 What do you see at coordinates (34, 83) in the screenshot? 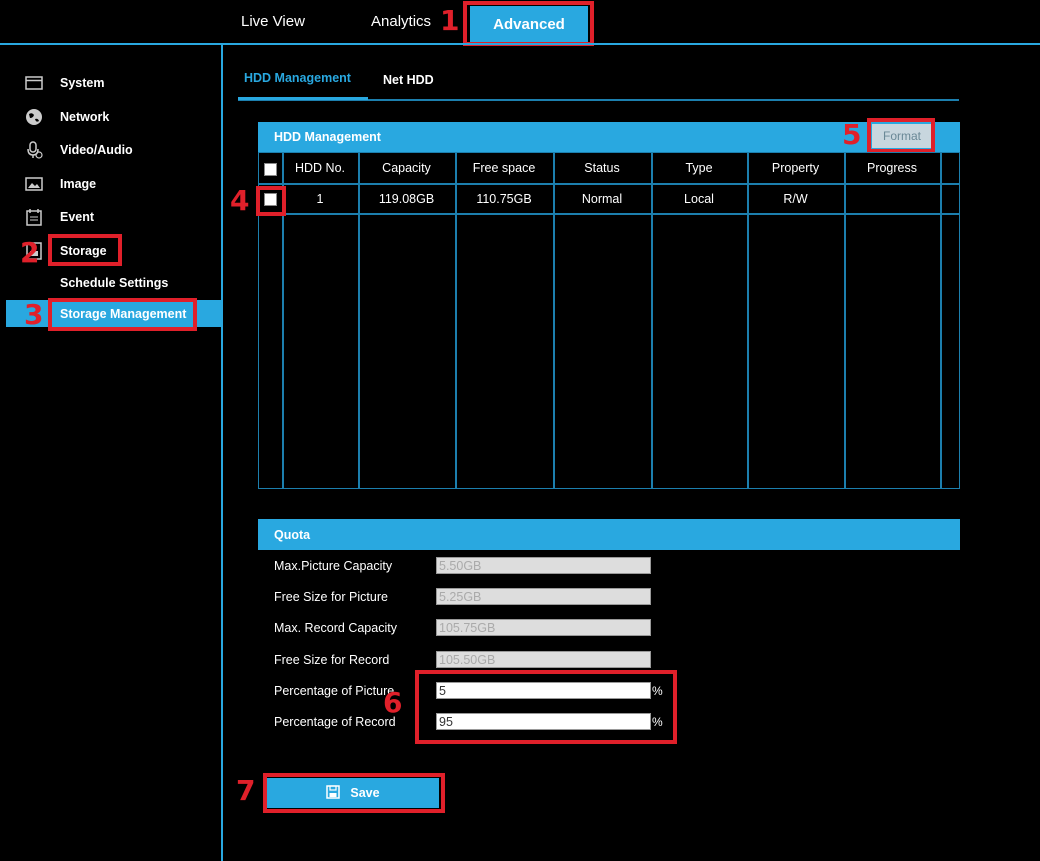
I see `window-icon` at bounding box center [34, 83].